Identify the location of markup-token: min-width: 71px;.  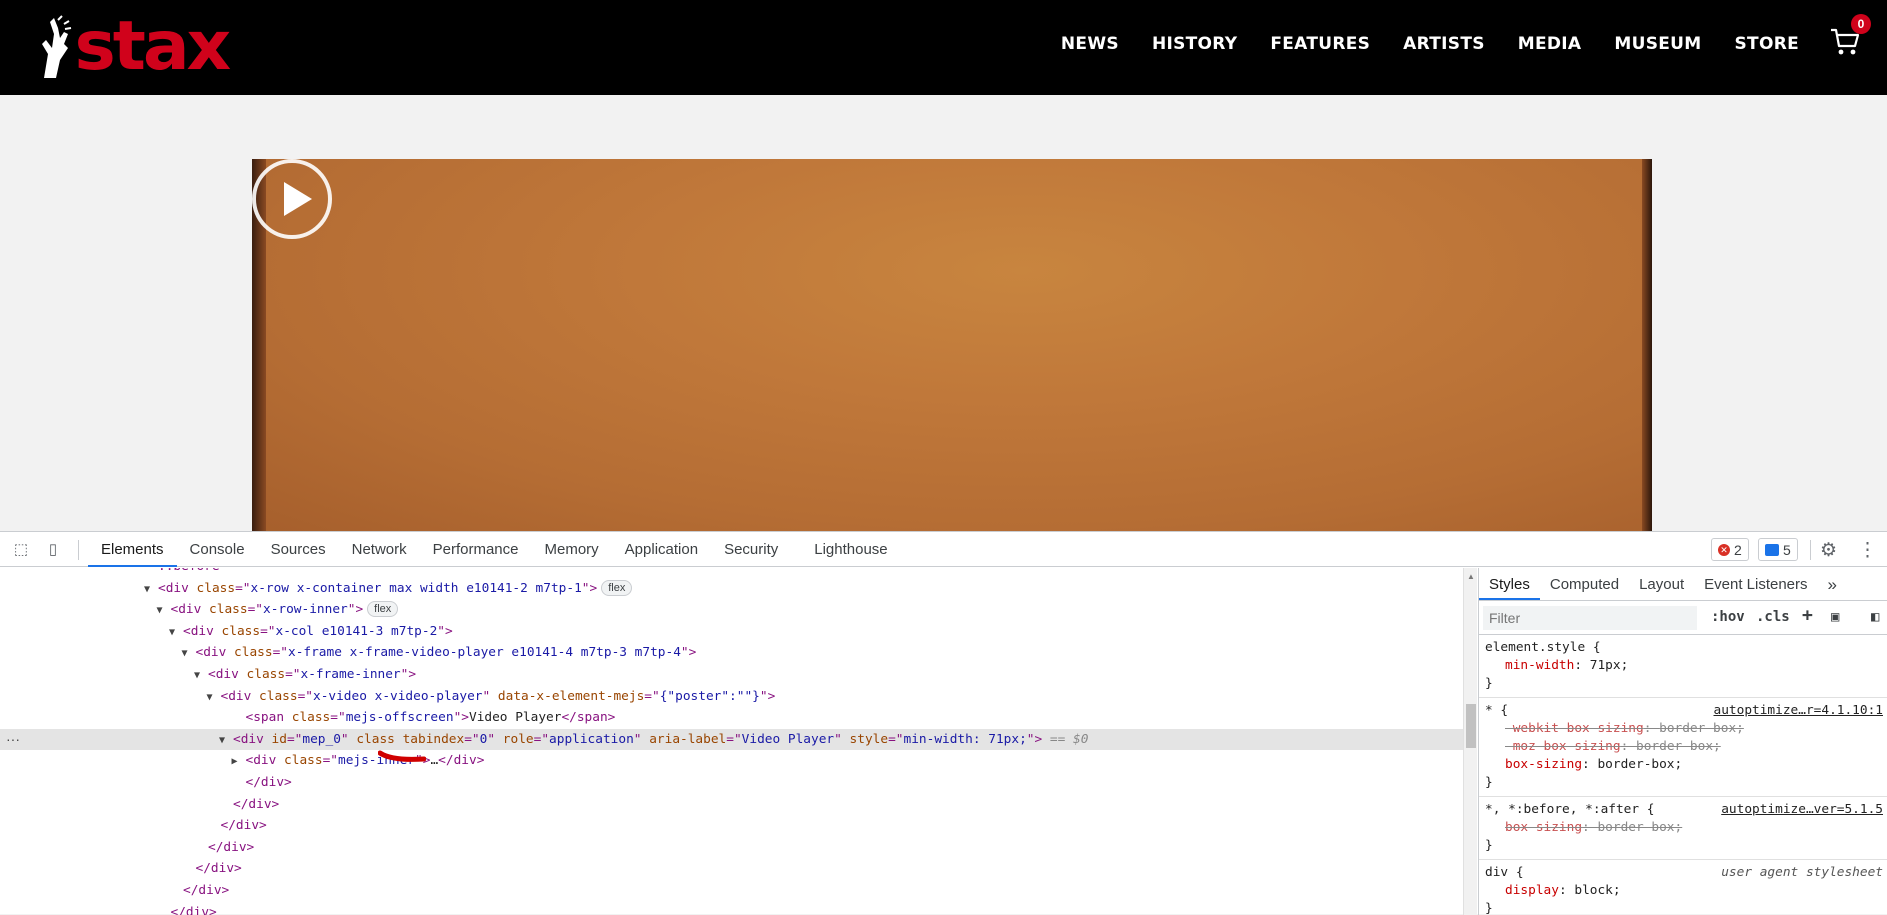
(965, 739).